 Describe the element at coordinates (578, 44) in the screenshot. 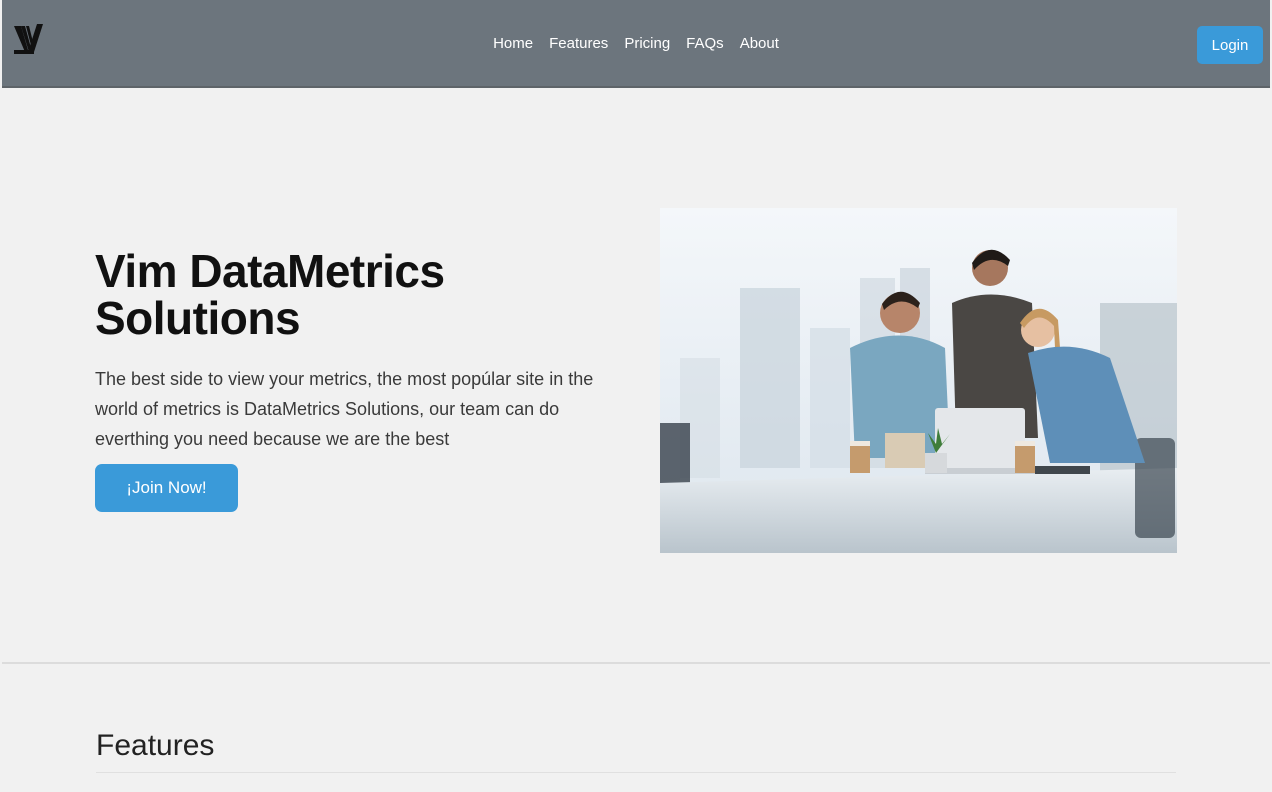

I see `nav-link-features: Features` at that location.